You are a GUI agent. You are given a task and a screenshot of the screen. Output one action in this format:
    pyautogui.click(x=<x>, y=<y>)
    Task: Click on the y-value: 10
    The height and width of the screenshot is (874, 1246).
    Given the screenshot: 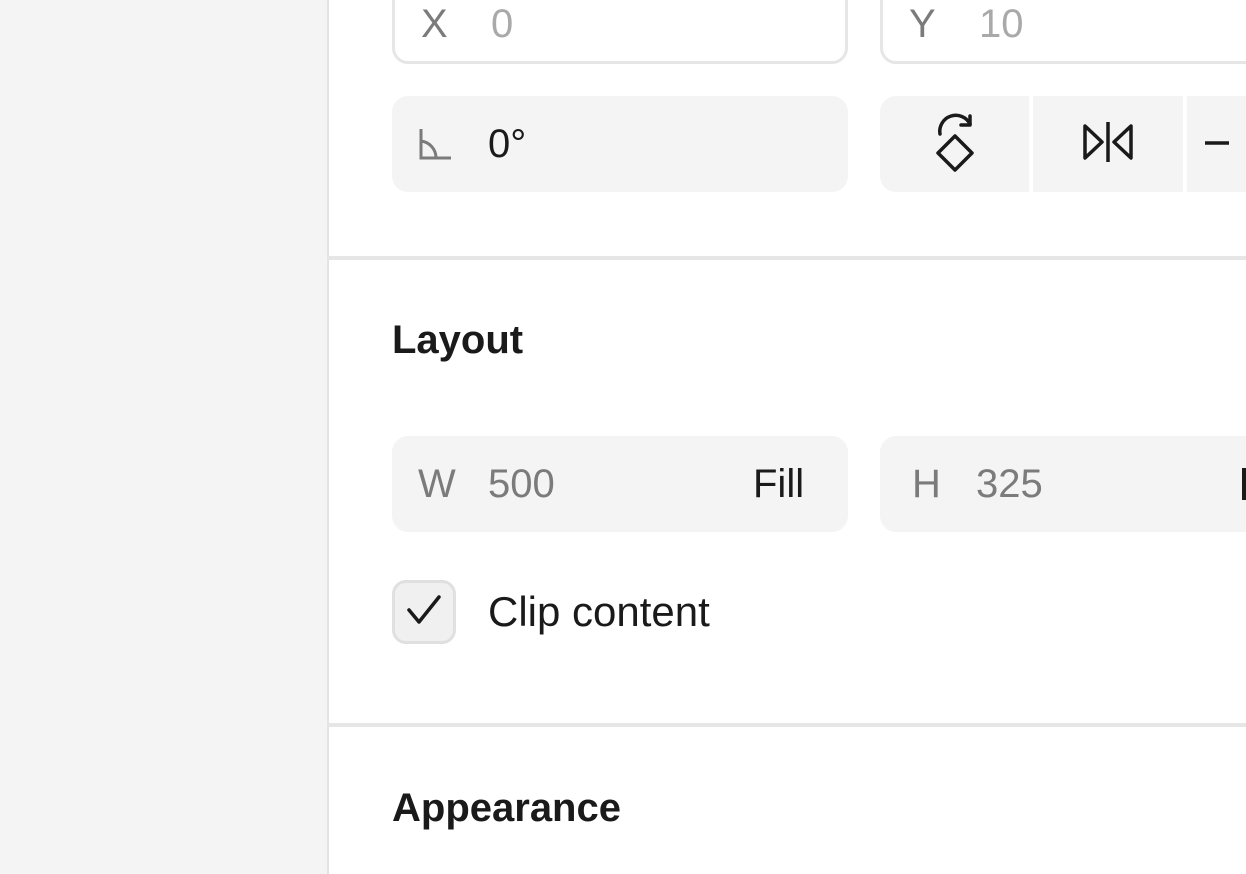 What is the action you would take?
    pyautogui.click(x=1001, y=23)
    